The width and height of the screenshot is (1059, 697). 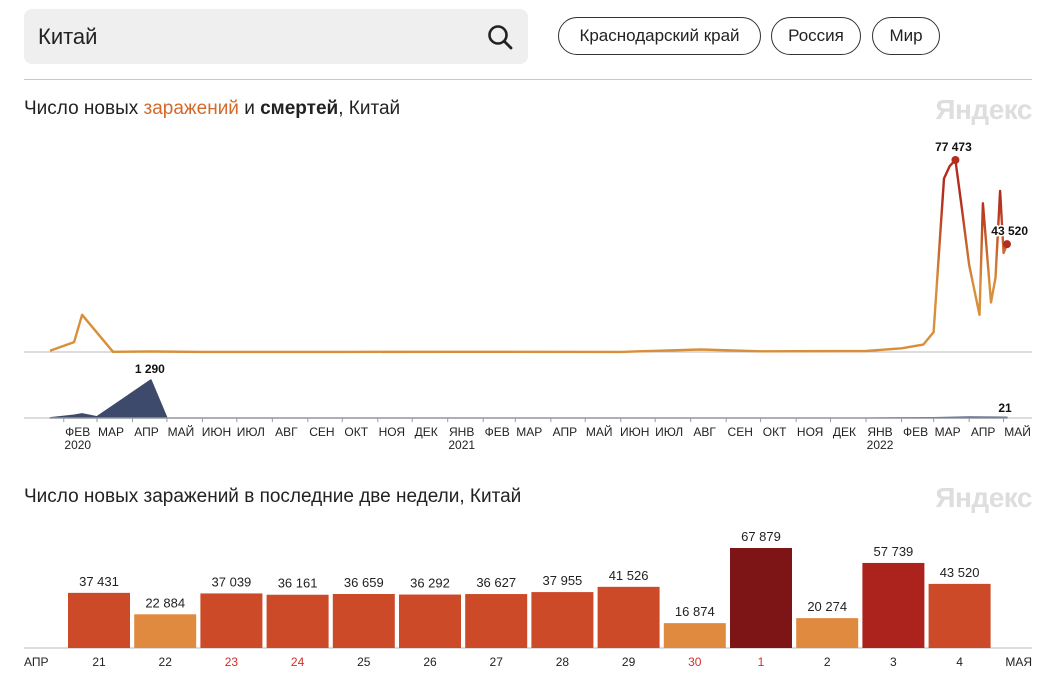 I want to click on bar-category-label: 29, so click(x=629, y=662).